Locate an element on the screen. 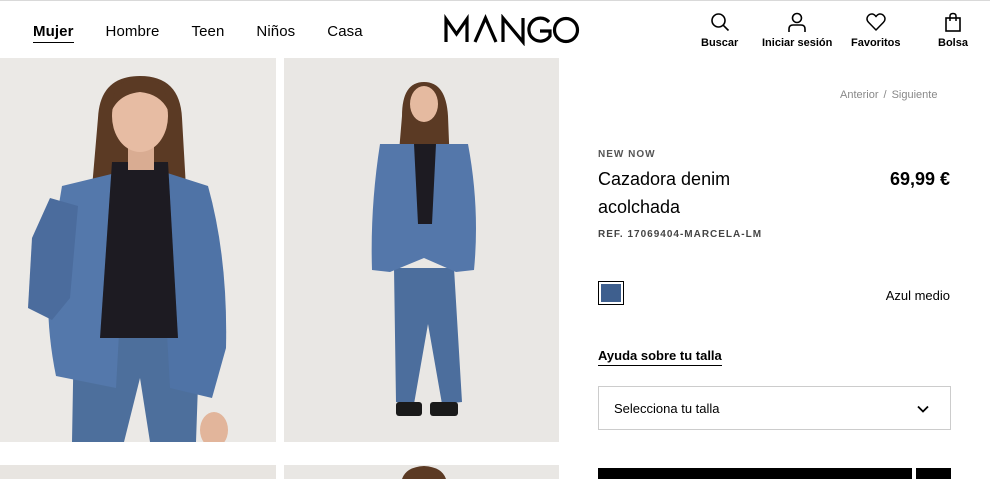 The width and height of the screenshot is (990, 479). user-icon is located at coordinates (797, 22).